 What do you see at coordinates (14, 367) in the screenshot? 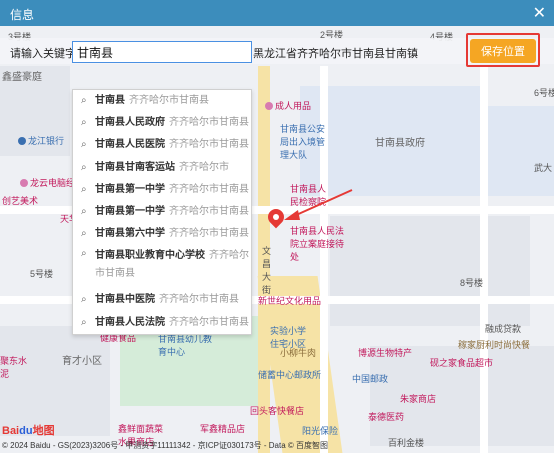
I see `map-label: 聚东水泥` at bounding box center [14, 367].